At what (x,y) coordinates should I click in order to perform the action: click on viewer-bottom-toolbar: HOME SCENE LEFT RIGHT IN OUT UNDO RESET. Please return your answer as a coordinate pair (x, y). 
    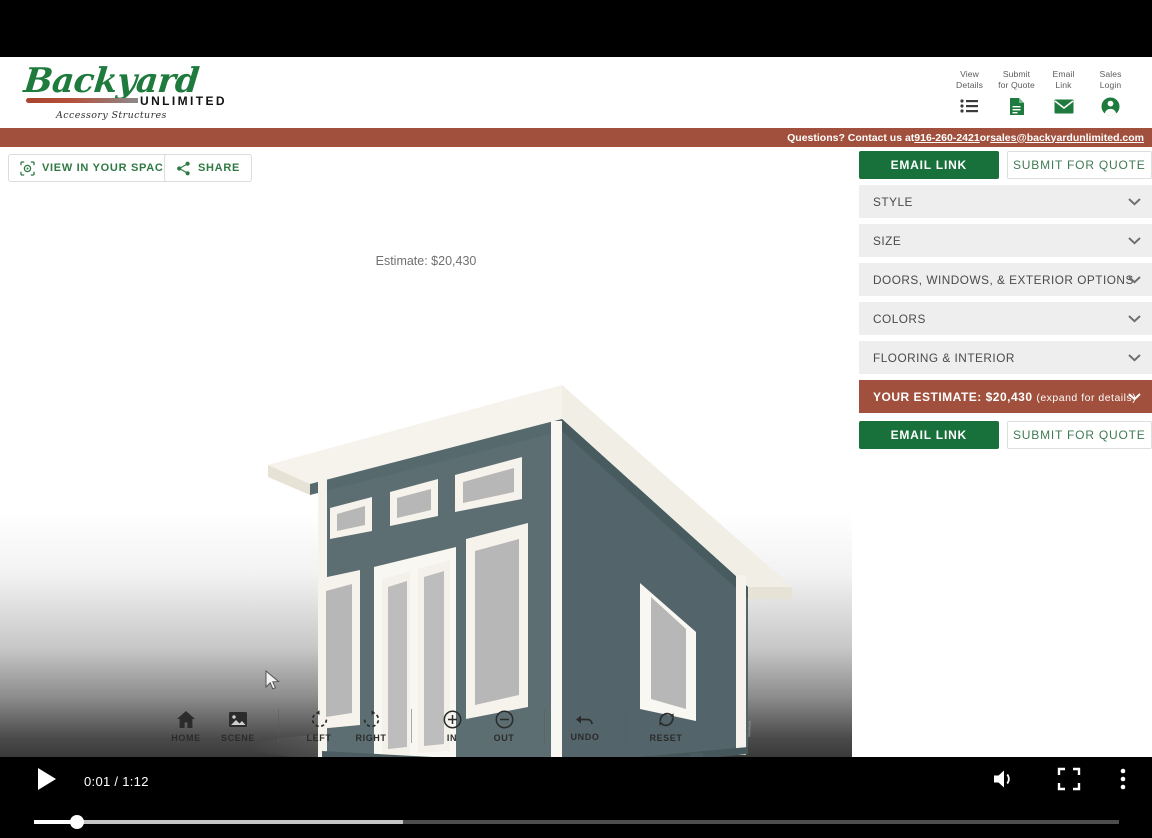
    Looking at the image, I should click on (426, 726).